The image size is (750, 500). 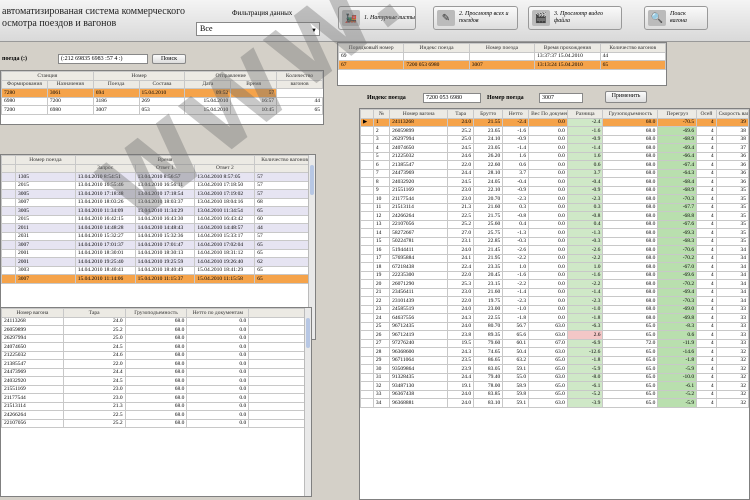 I want to click on table-row: 24113268 24.0 68.0 0.0, so click(x=156, y=321).